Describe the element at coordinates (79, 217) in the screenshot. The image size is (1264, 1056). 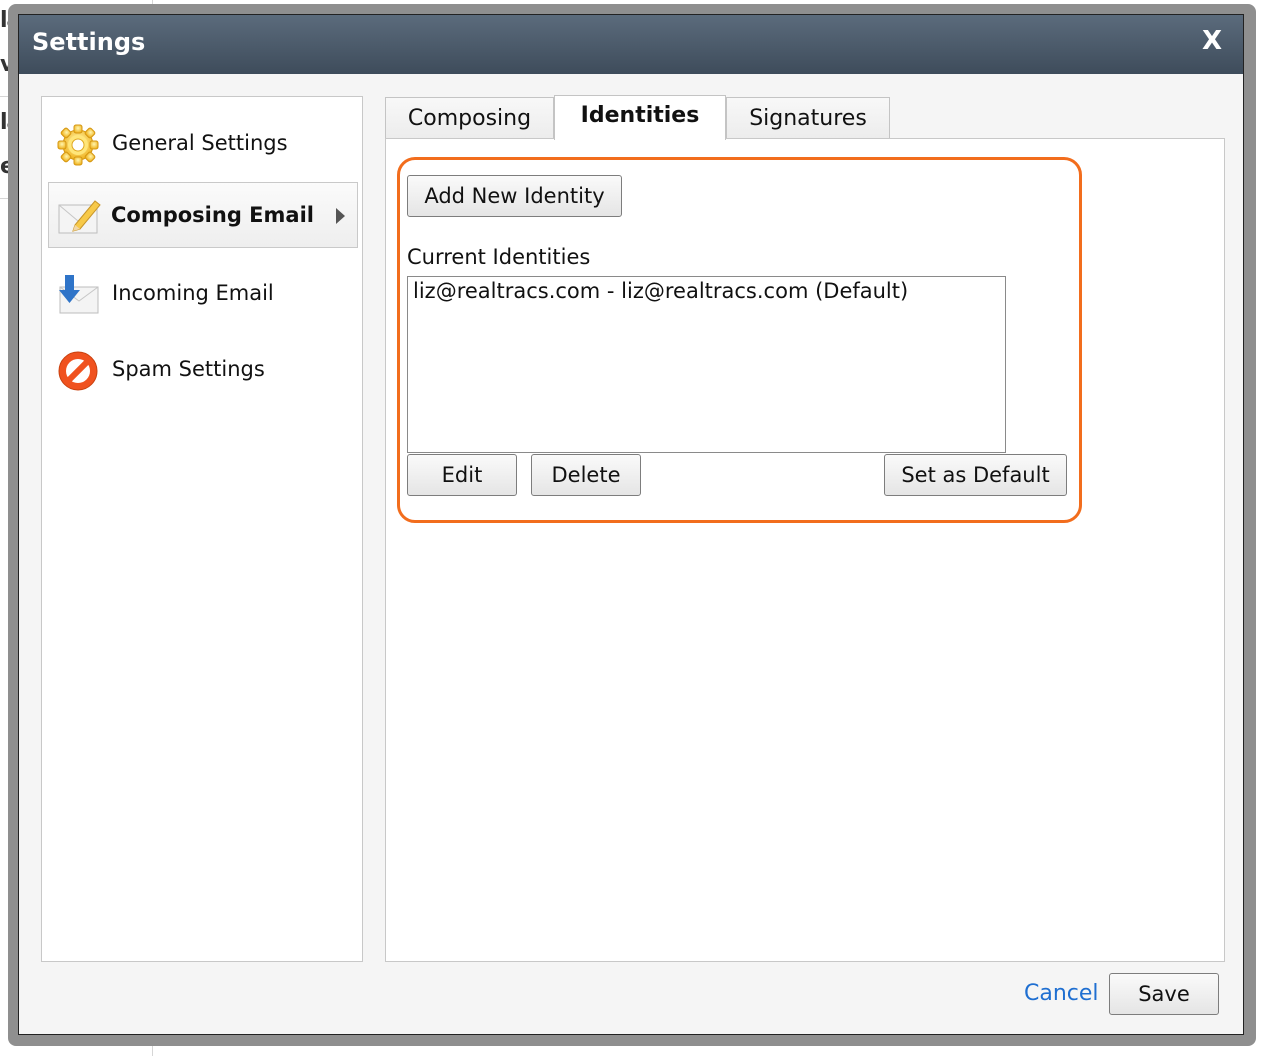
I see `envelope-pencil-icon` at that location.